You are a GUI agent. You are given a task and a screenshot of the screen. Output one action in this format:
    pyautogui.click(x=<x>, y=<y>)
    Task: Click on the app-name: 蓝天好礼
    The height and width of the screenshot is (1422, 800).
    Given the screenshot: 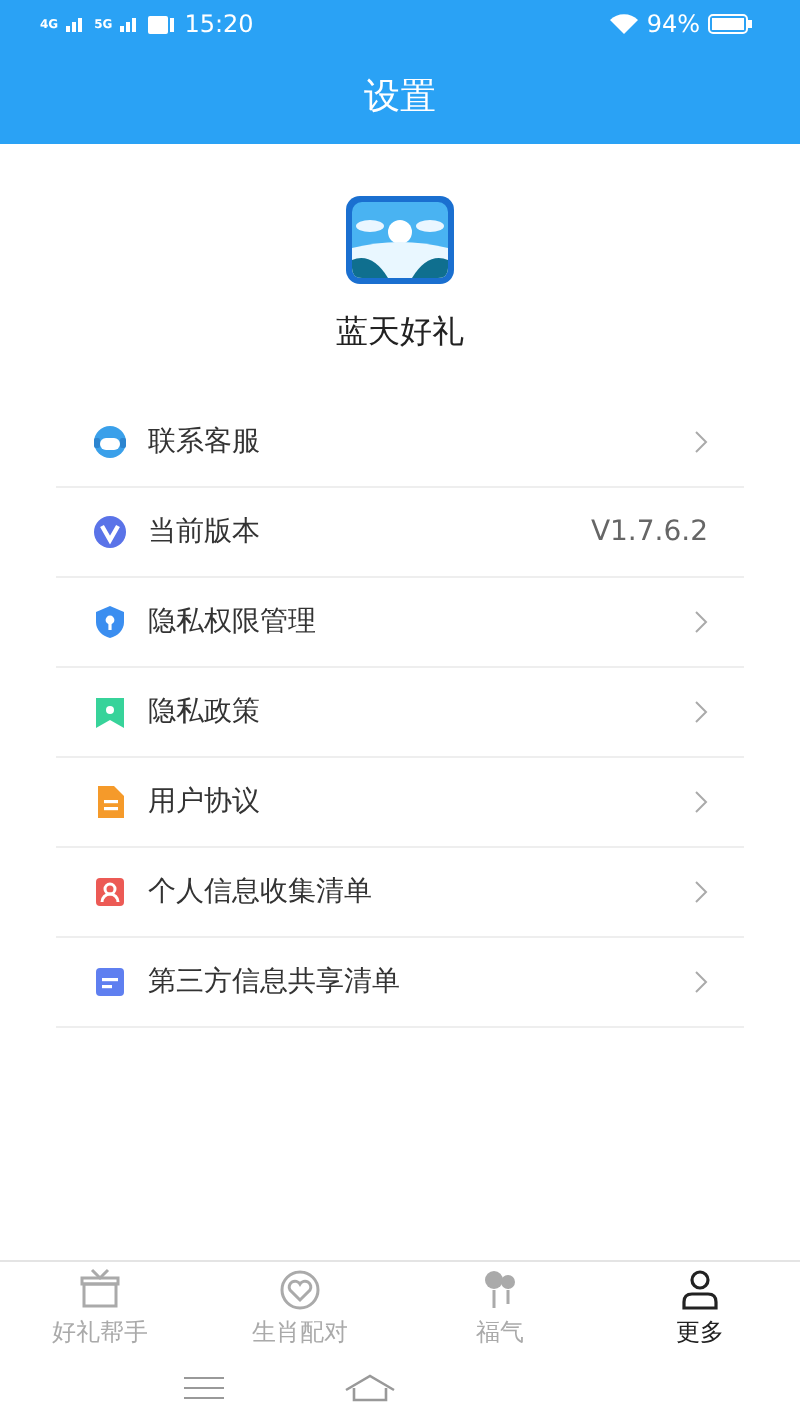 What is the action you would take?
    pyautogui.click(x=400, y=333)
    